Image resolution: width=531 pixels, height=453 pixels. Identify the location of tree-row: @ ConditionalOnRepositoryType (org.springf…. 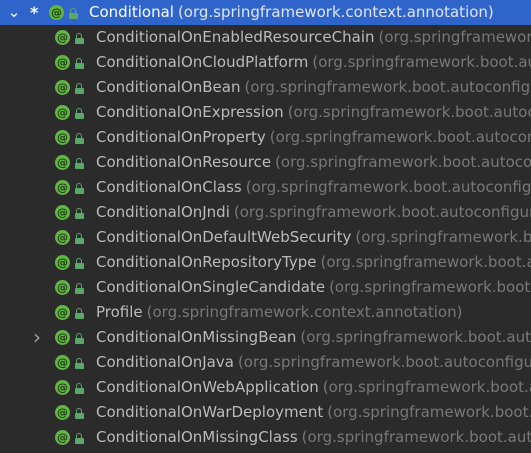
(265, 262).